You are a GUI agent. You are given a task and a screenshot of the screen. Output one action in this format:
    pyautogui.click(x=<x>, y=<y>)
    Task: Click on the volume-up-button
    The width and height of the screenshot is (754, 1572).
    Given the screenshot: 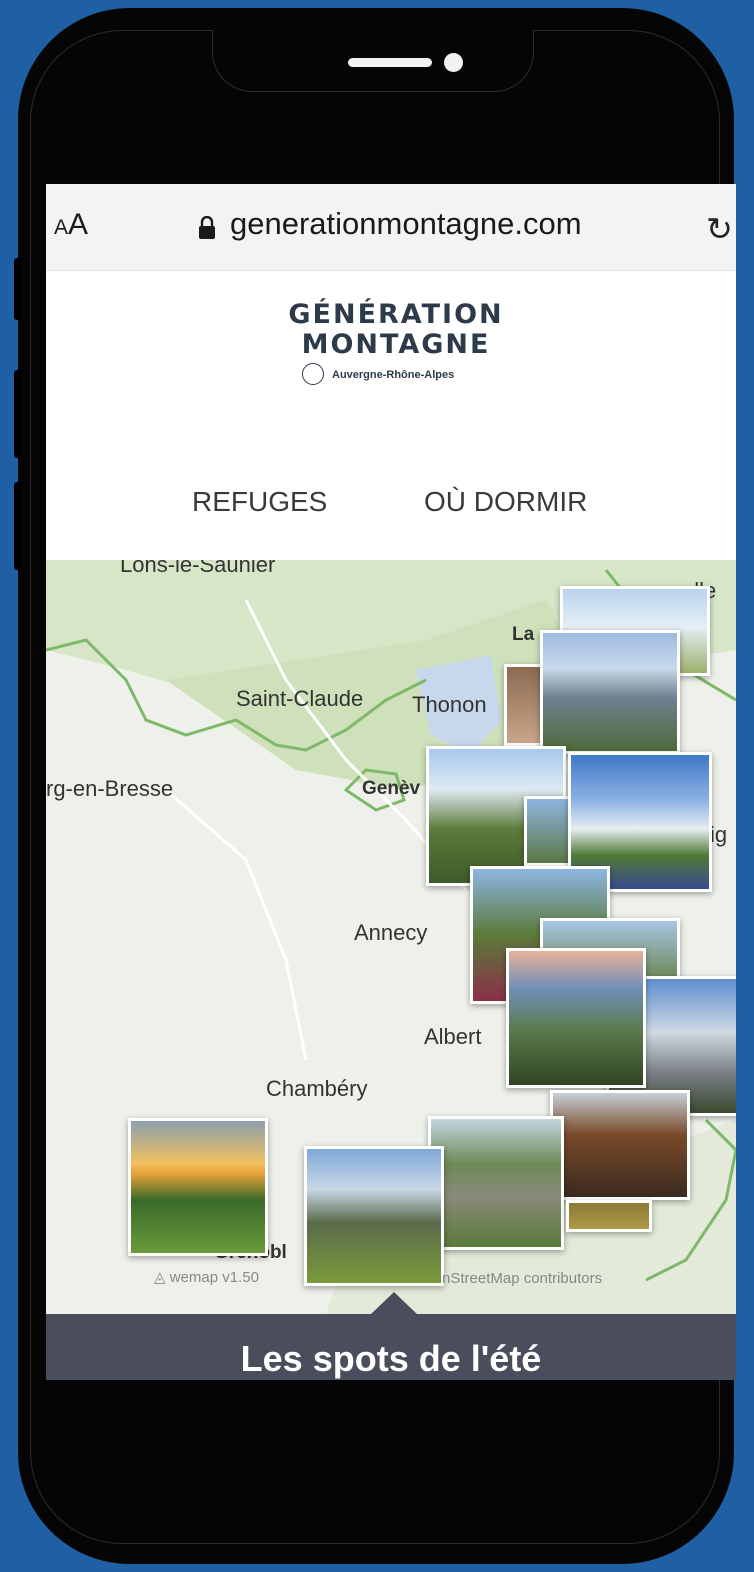 What is the action you would take?
    pyautogui.click(x=18, y=414)
    